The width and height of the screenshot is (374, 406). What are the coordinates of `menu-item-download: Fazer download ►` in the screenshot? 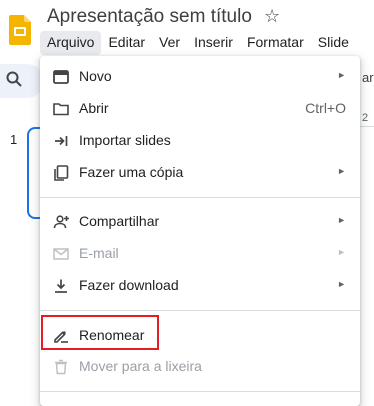 It's located at (200, 286).